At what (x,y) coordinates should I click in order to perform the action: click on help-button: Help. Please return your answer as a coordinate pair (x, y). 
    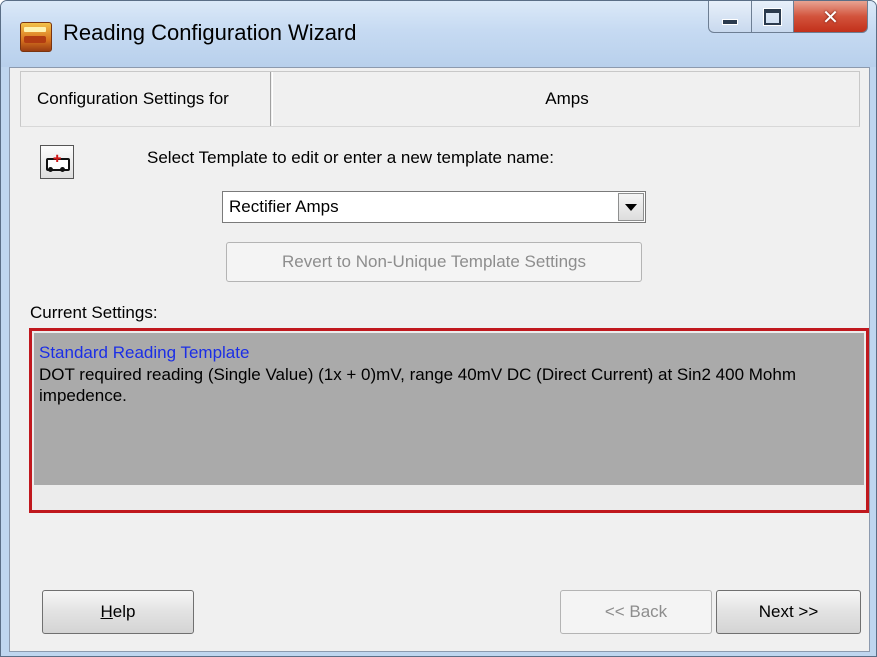
    Looking at the image, I should click on (118, 612).